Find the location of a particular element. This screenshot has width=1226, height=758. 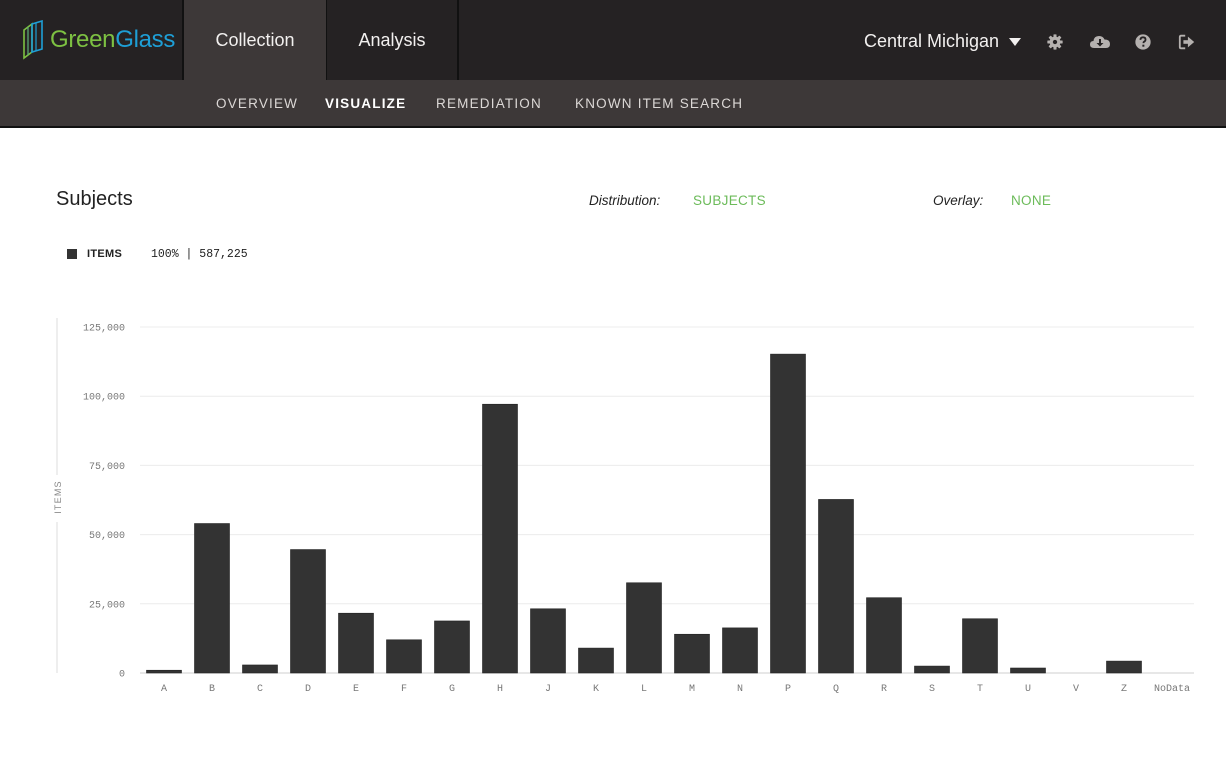

bar-Z is located at coordinates (1124, 667).